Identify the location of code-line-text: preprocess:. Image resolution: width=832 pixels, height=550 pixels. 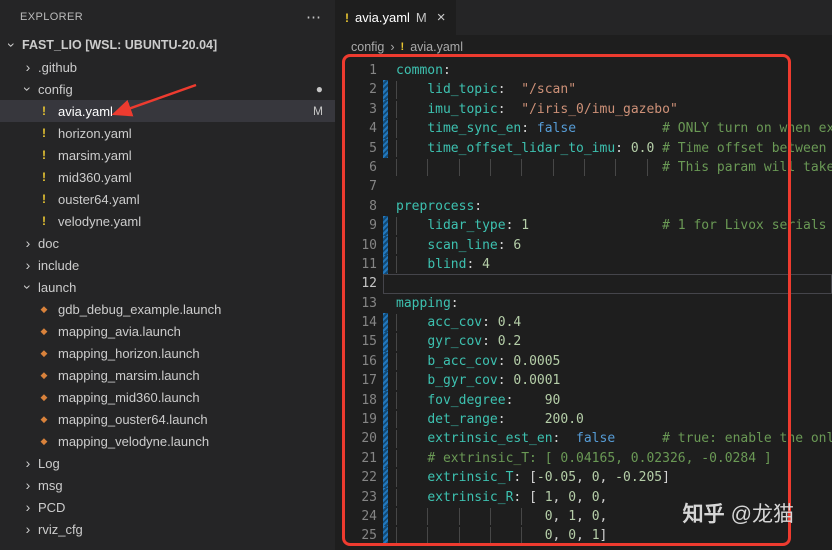
(439, 206).